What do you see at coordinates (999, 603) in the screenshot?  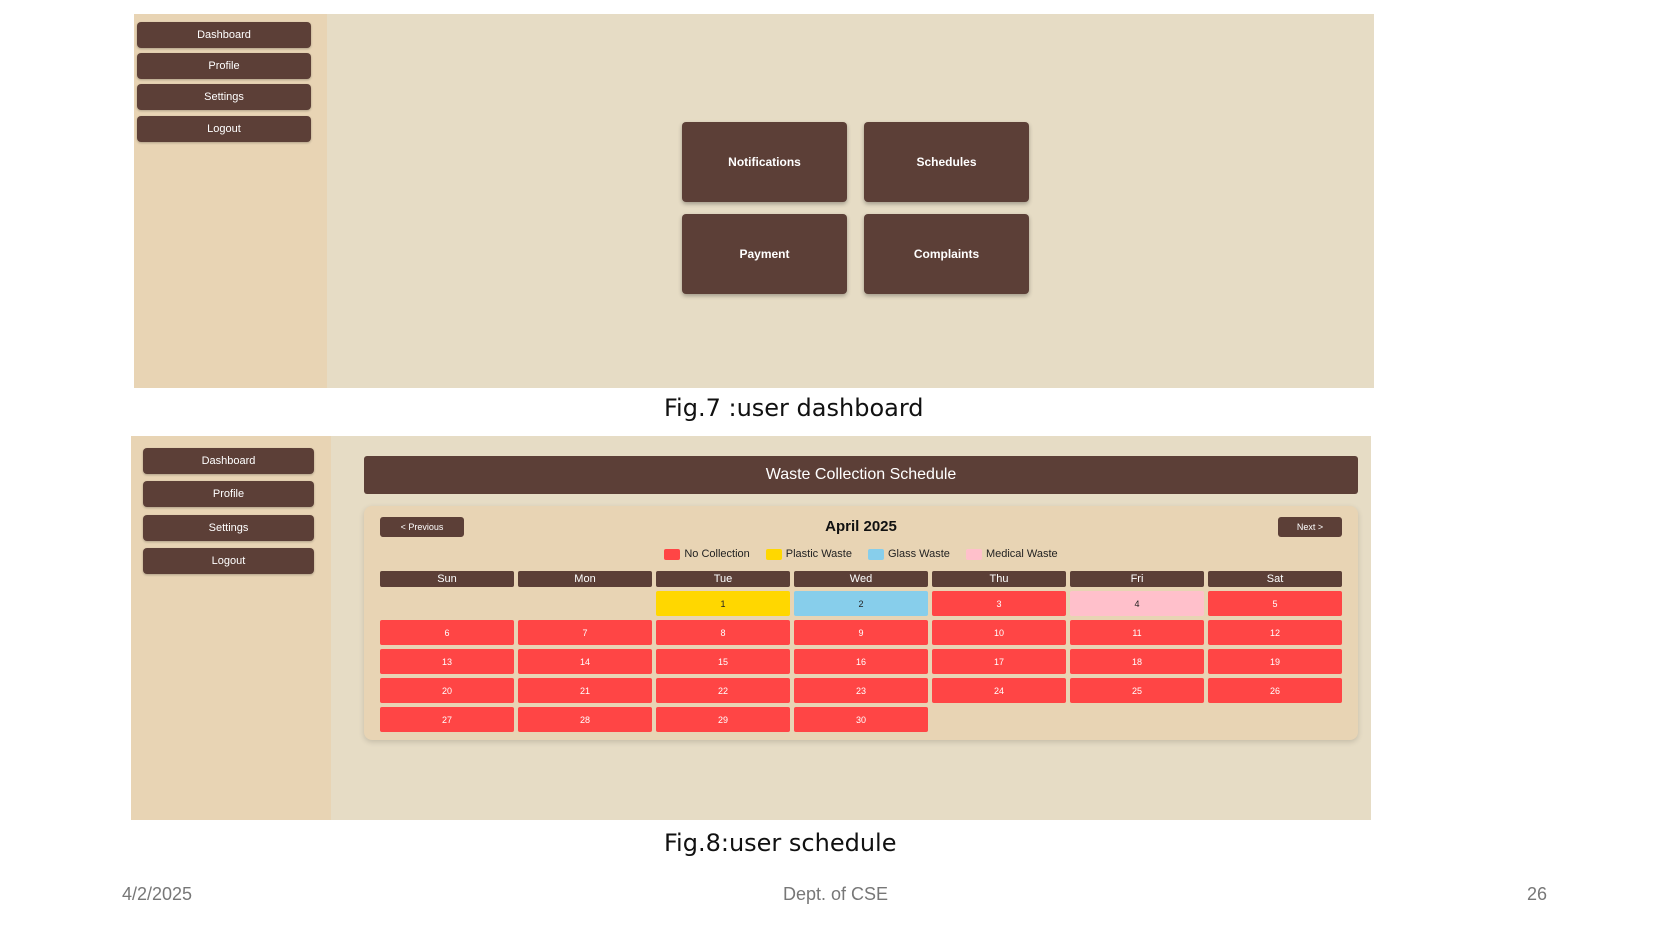 I see `calendar-day: 3` at bounding box center [999, 603].